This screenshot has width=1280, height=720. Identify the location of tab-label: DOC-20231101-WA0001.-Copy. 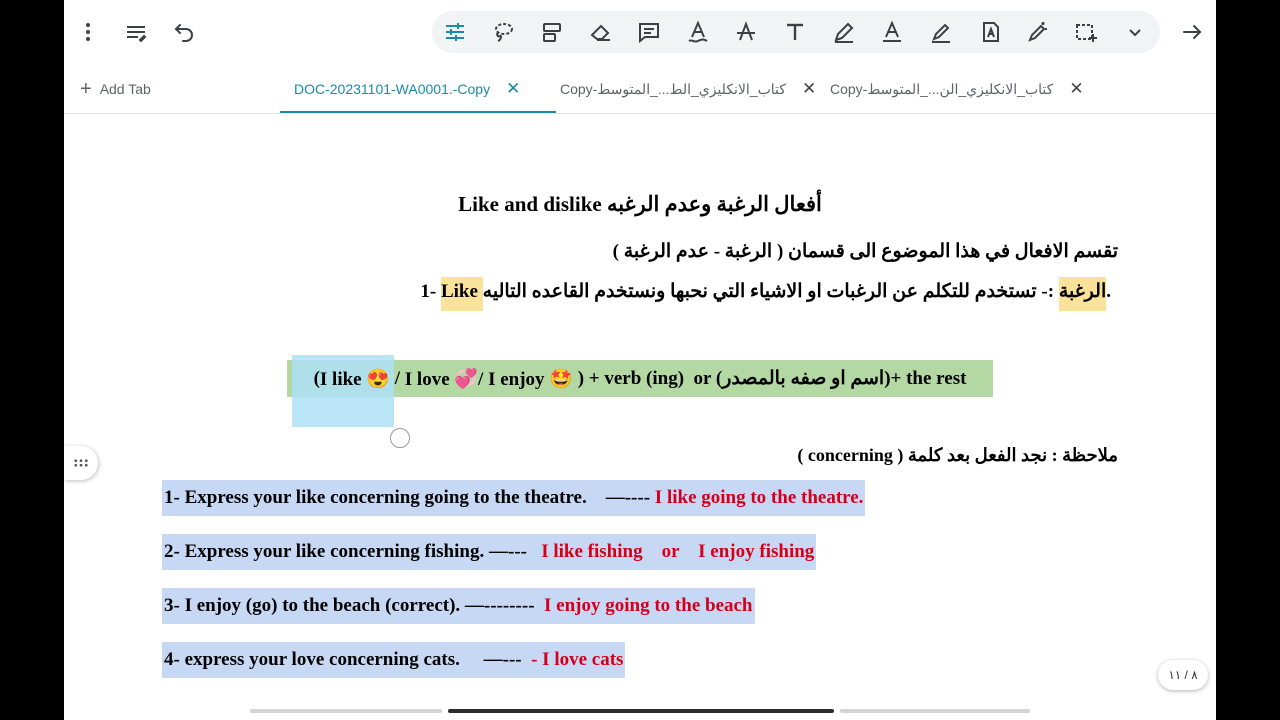
(392, 89).